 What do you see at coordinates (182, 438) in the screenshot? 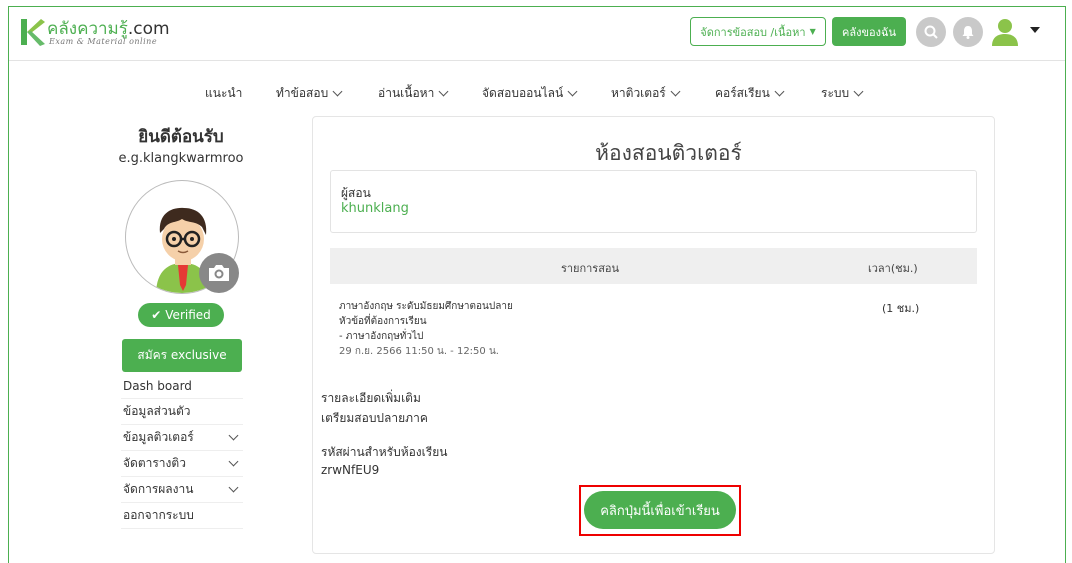
I see `sidebar-item-tutor-info: ข้อมูลติวเตอร์` at bounding box center [182, 438].